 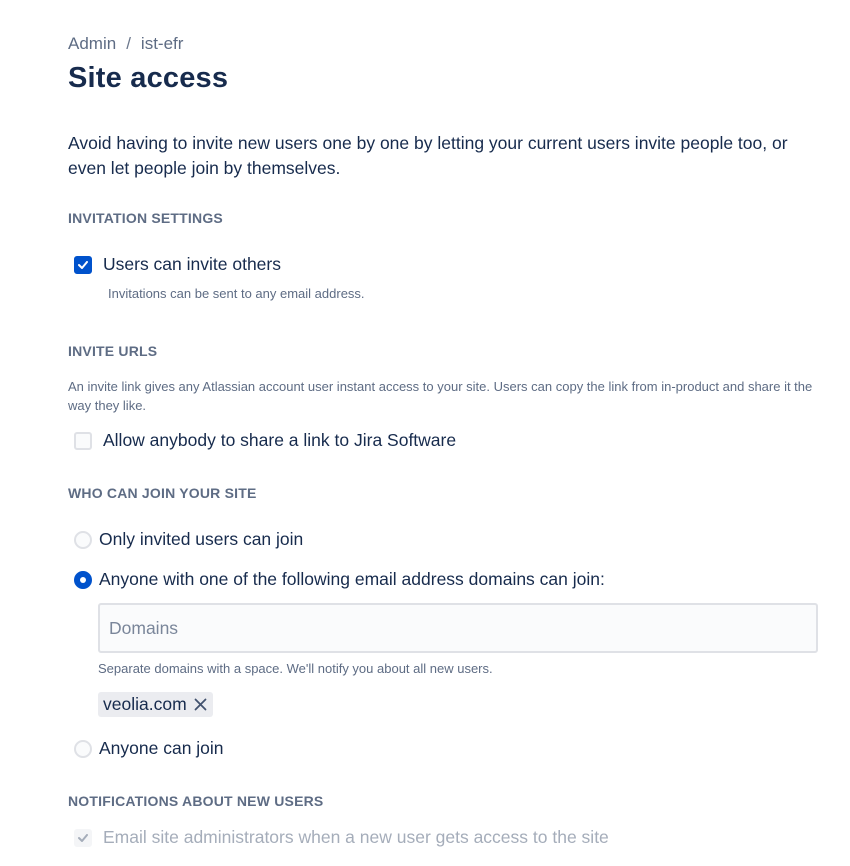 I want to click on radio-only-invited-row: Only invited users can join, so click(x=188, y=539).